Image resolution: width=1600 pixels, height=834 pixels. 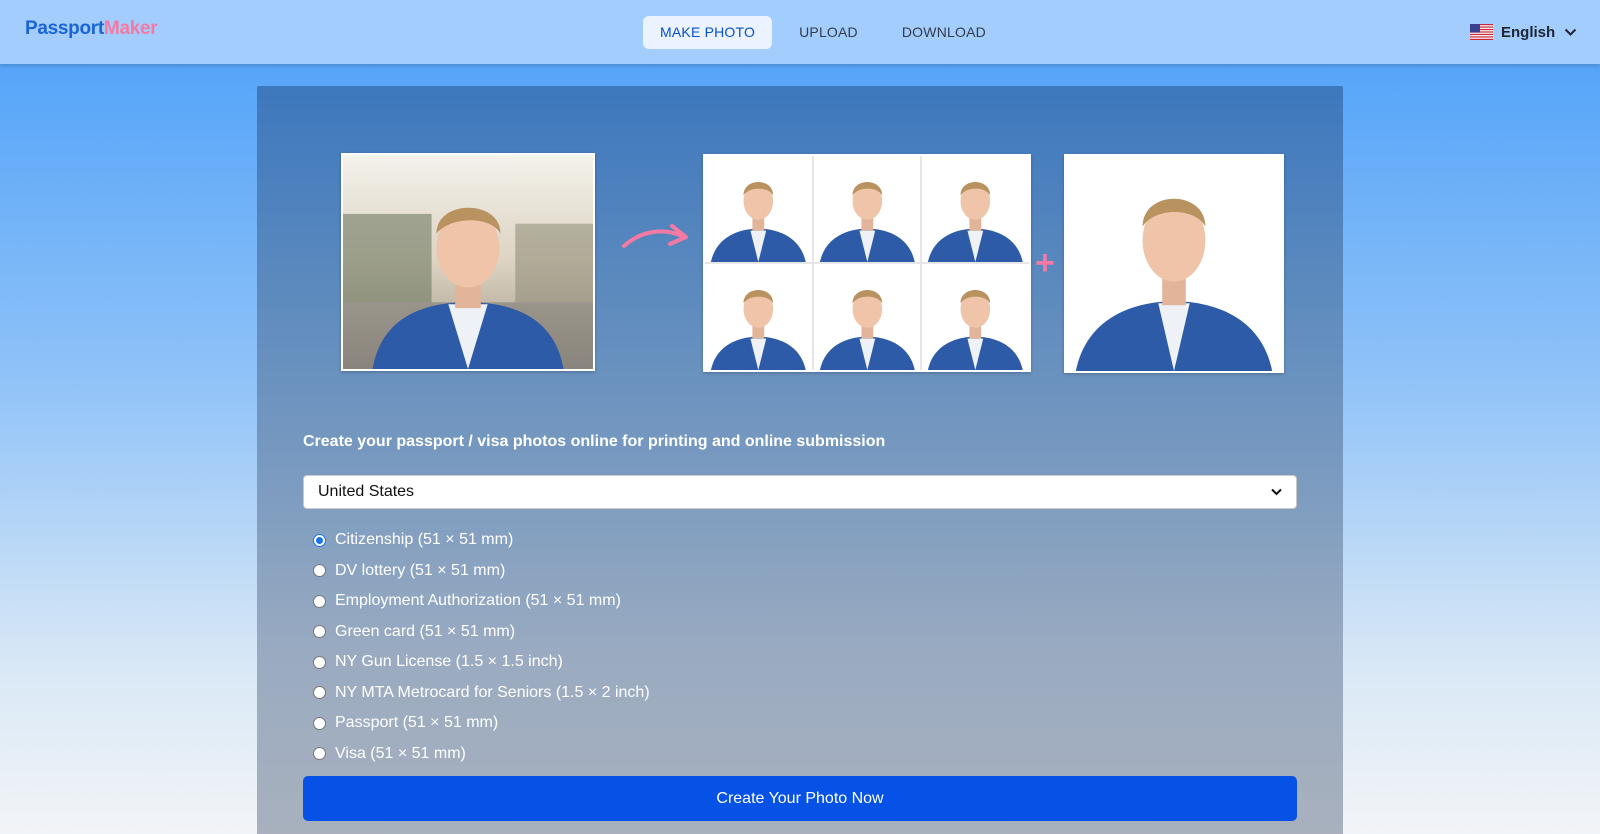 I want to click on print-sheet-grid, so click(x=867, y=263).